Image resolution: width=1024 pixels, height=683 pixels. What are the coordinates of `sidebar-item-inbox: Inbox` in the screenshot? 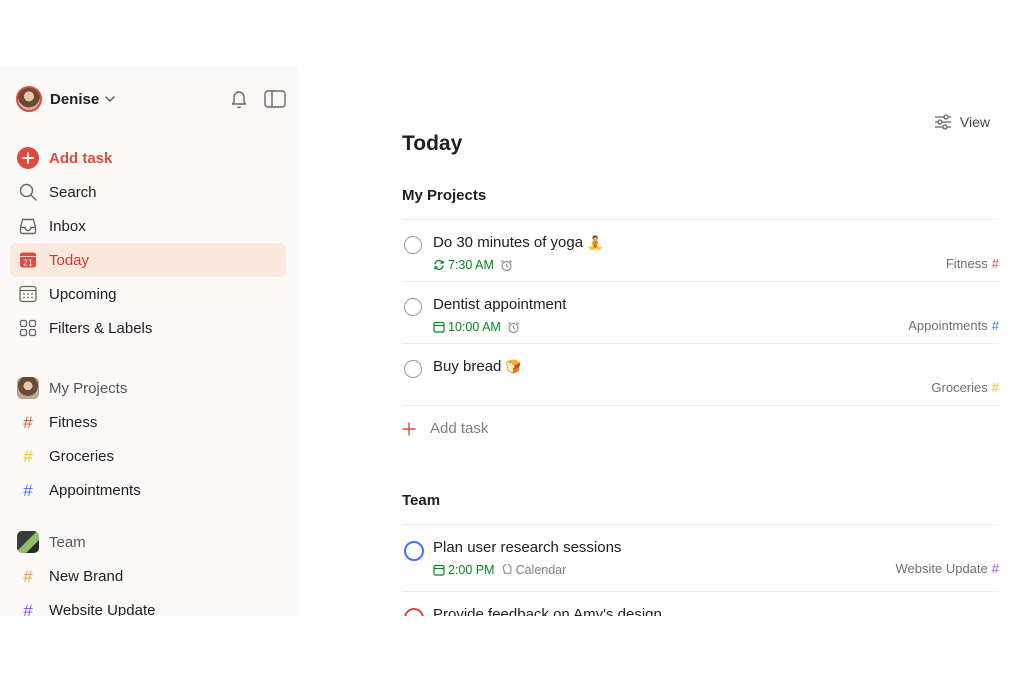 It's located at (148, 226).